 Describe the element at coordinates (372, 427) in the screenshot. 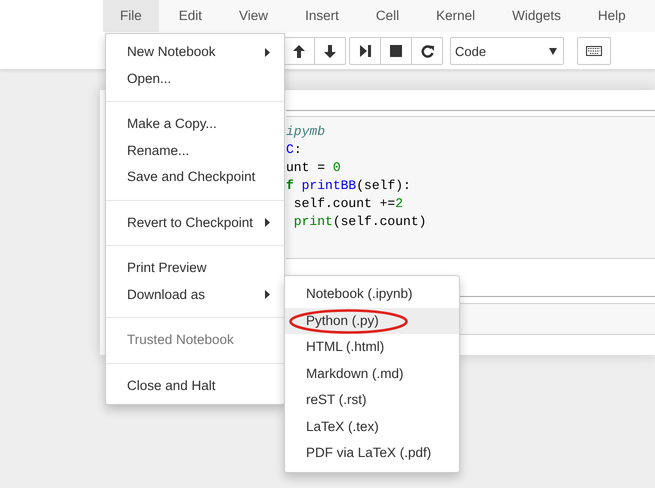

I see `menu-option: LaTeX (.tex)` at that location.